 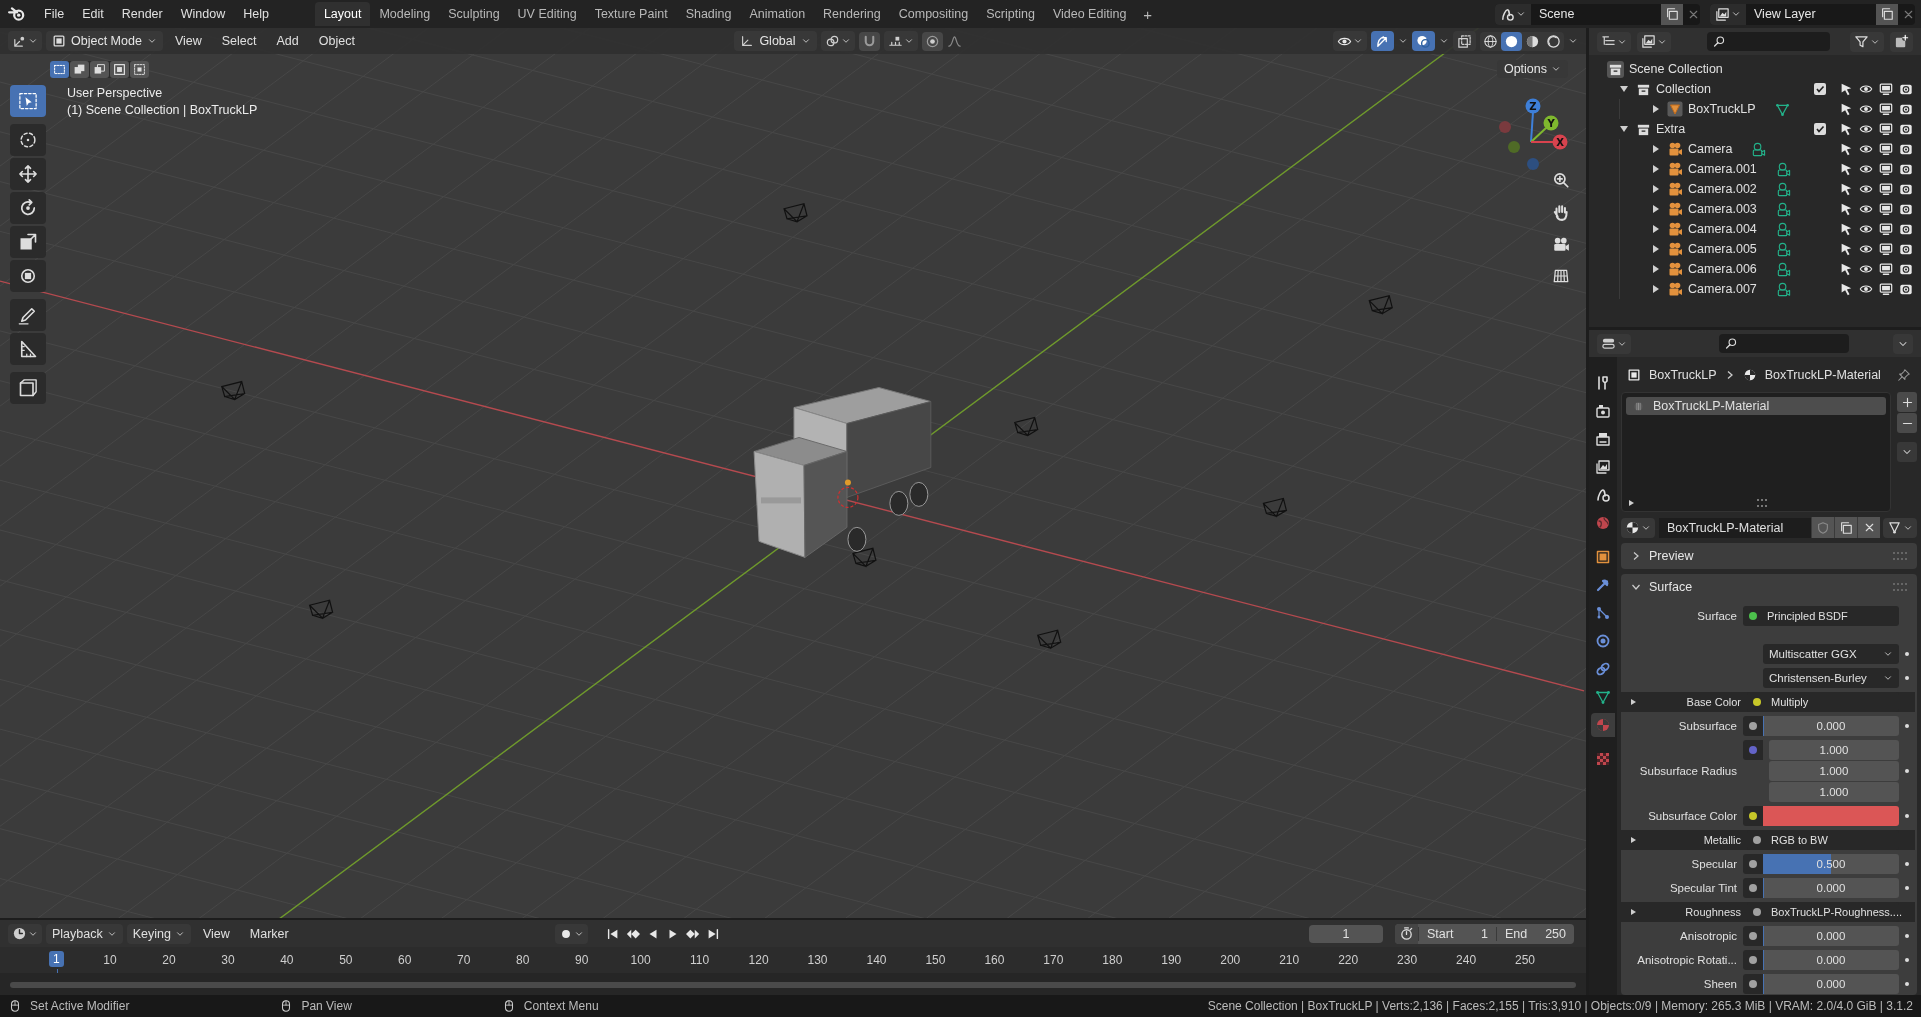 I want to click on frame-number: 130, so click(x=817, y=960).